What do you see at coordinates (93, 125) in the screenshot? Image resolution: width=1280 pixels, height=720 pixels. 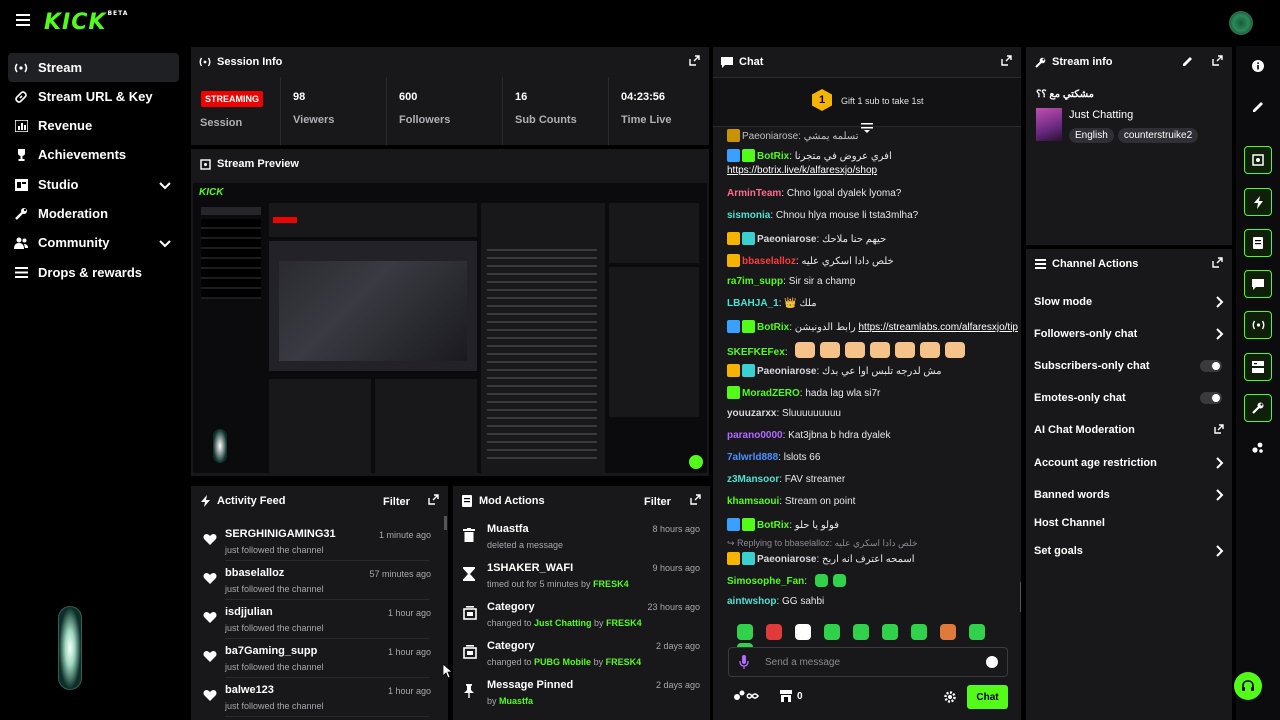 I see `sidebar-item-revenue: Revenue` at bounding box center [93, 125].